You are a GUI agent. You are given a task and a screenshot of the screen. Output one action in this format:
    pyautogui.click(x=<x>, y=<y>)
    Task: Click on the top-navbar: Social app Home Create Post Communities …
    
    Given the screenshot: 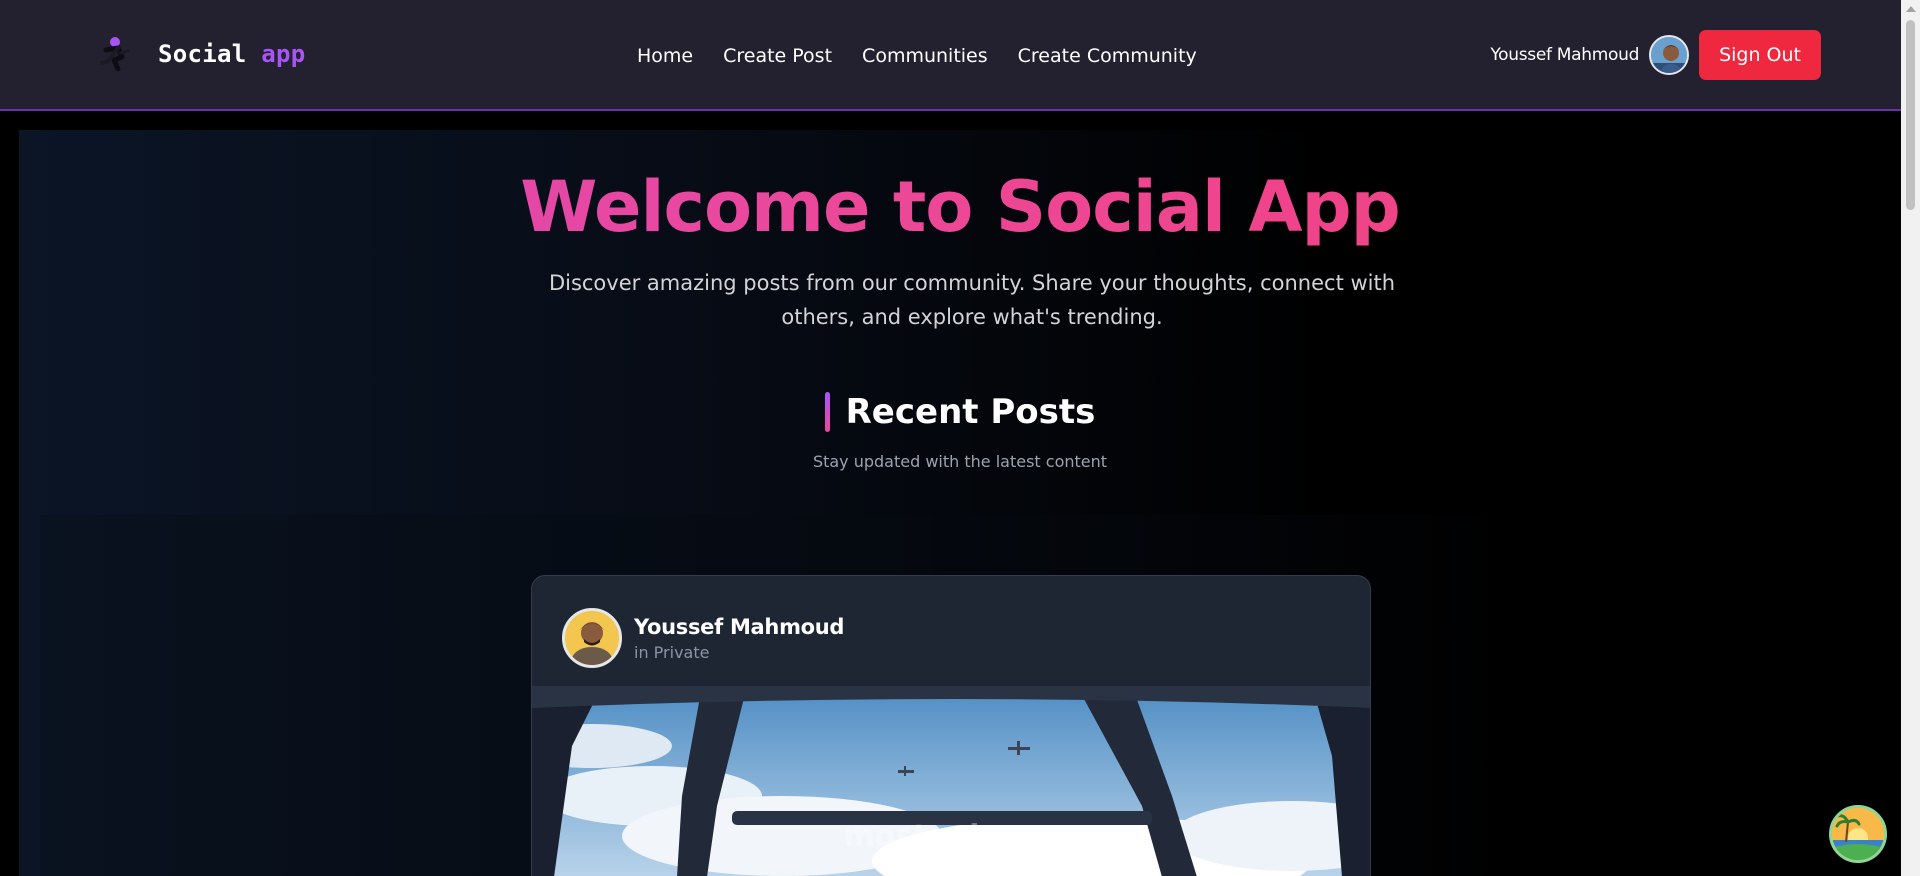 What is the action you would take?
    pyautogui.click(x=950, y=55)
    